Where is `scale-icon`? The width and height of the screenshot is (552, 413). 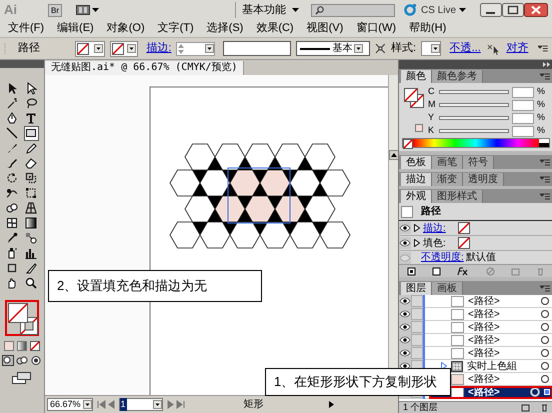 scale-icon is located at coordinates (31, 178).